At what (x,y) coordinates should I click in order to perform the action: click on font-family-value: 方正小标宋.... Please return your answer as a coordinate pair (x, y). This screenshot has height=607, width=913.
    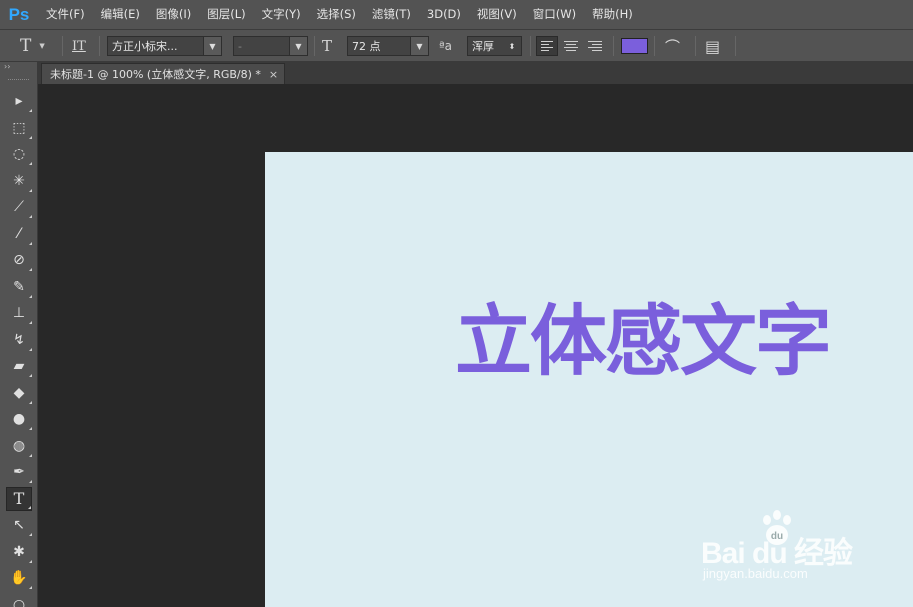
    Looking at the image, I should click on (145, 46).